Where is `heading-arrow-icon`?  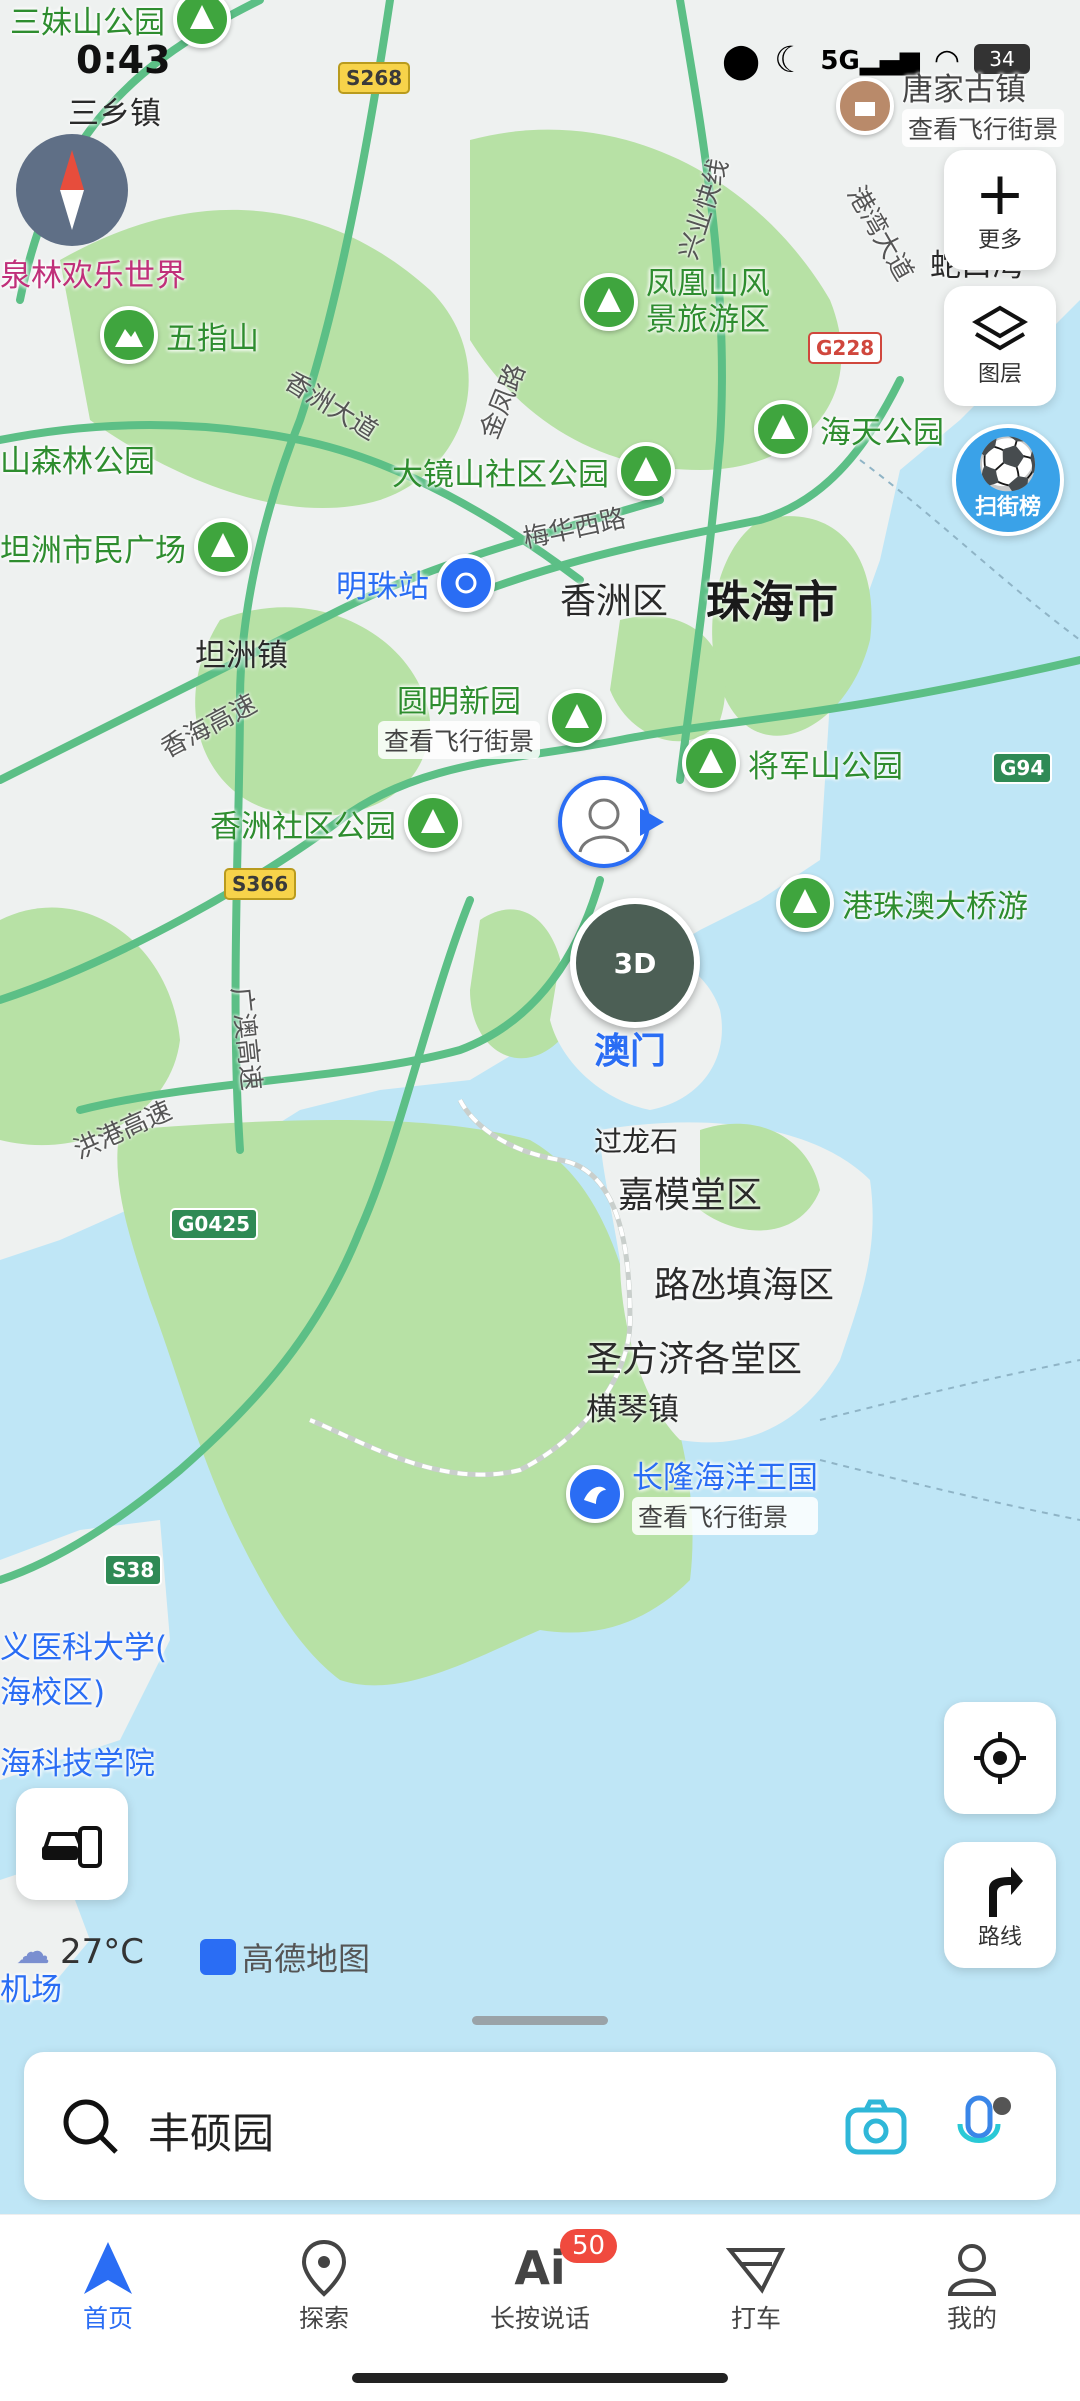 heading-arrow-icon is located at coordinates (652, 822).